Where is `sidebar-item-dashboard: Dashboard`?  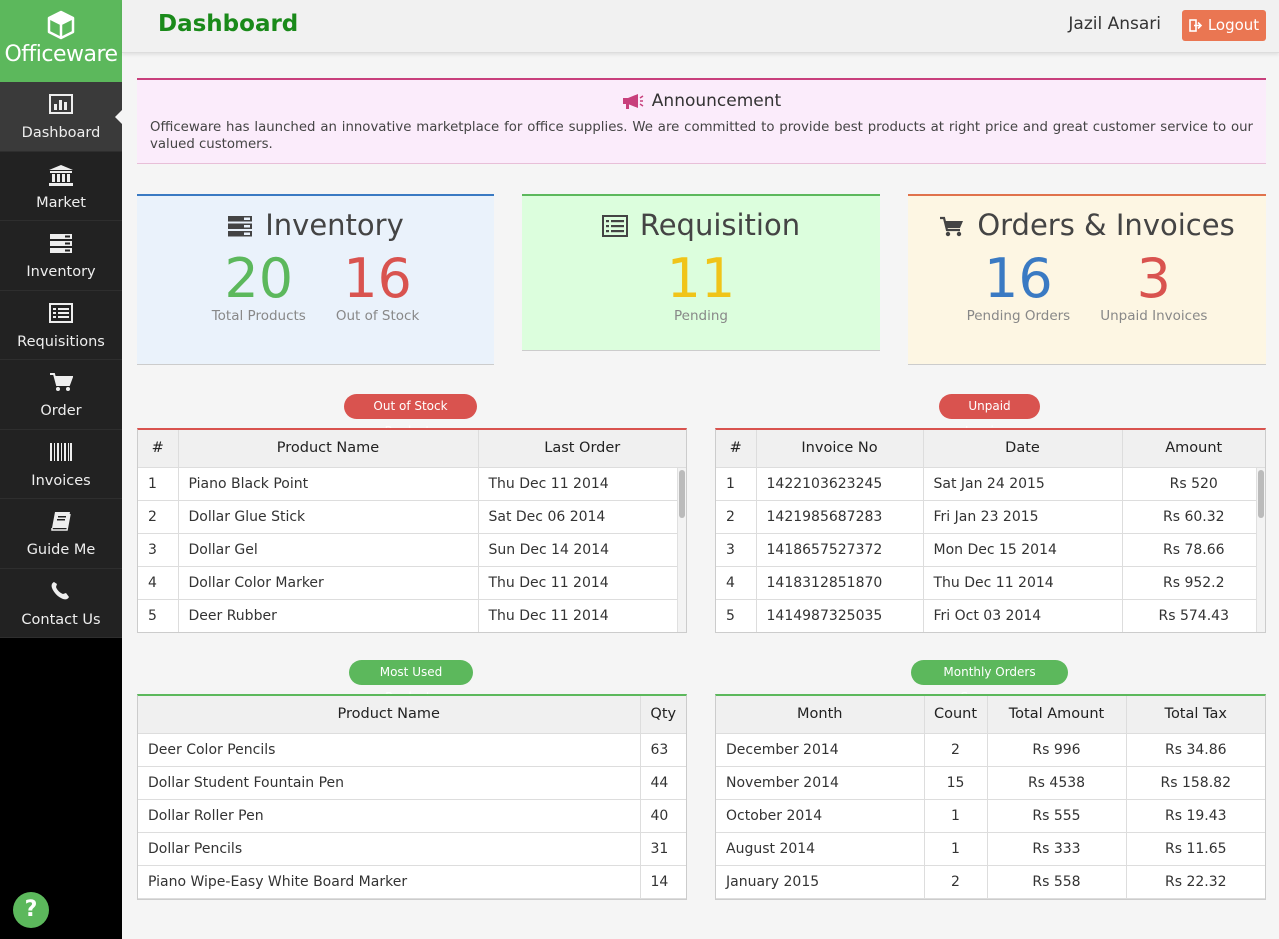 sidebar-item-dashboard: Dashboard is located at coordinates (61, 117).